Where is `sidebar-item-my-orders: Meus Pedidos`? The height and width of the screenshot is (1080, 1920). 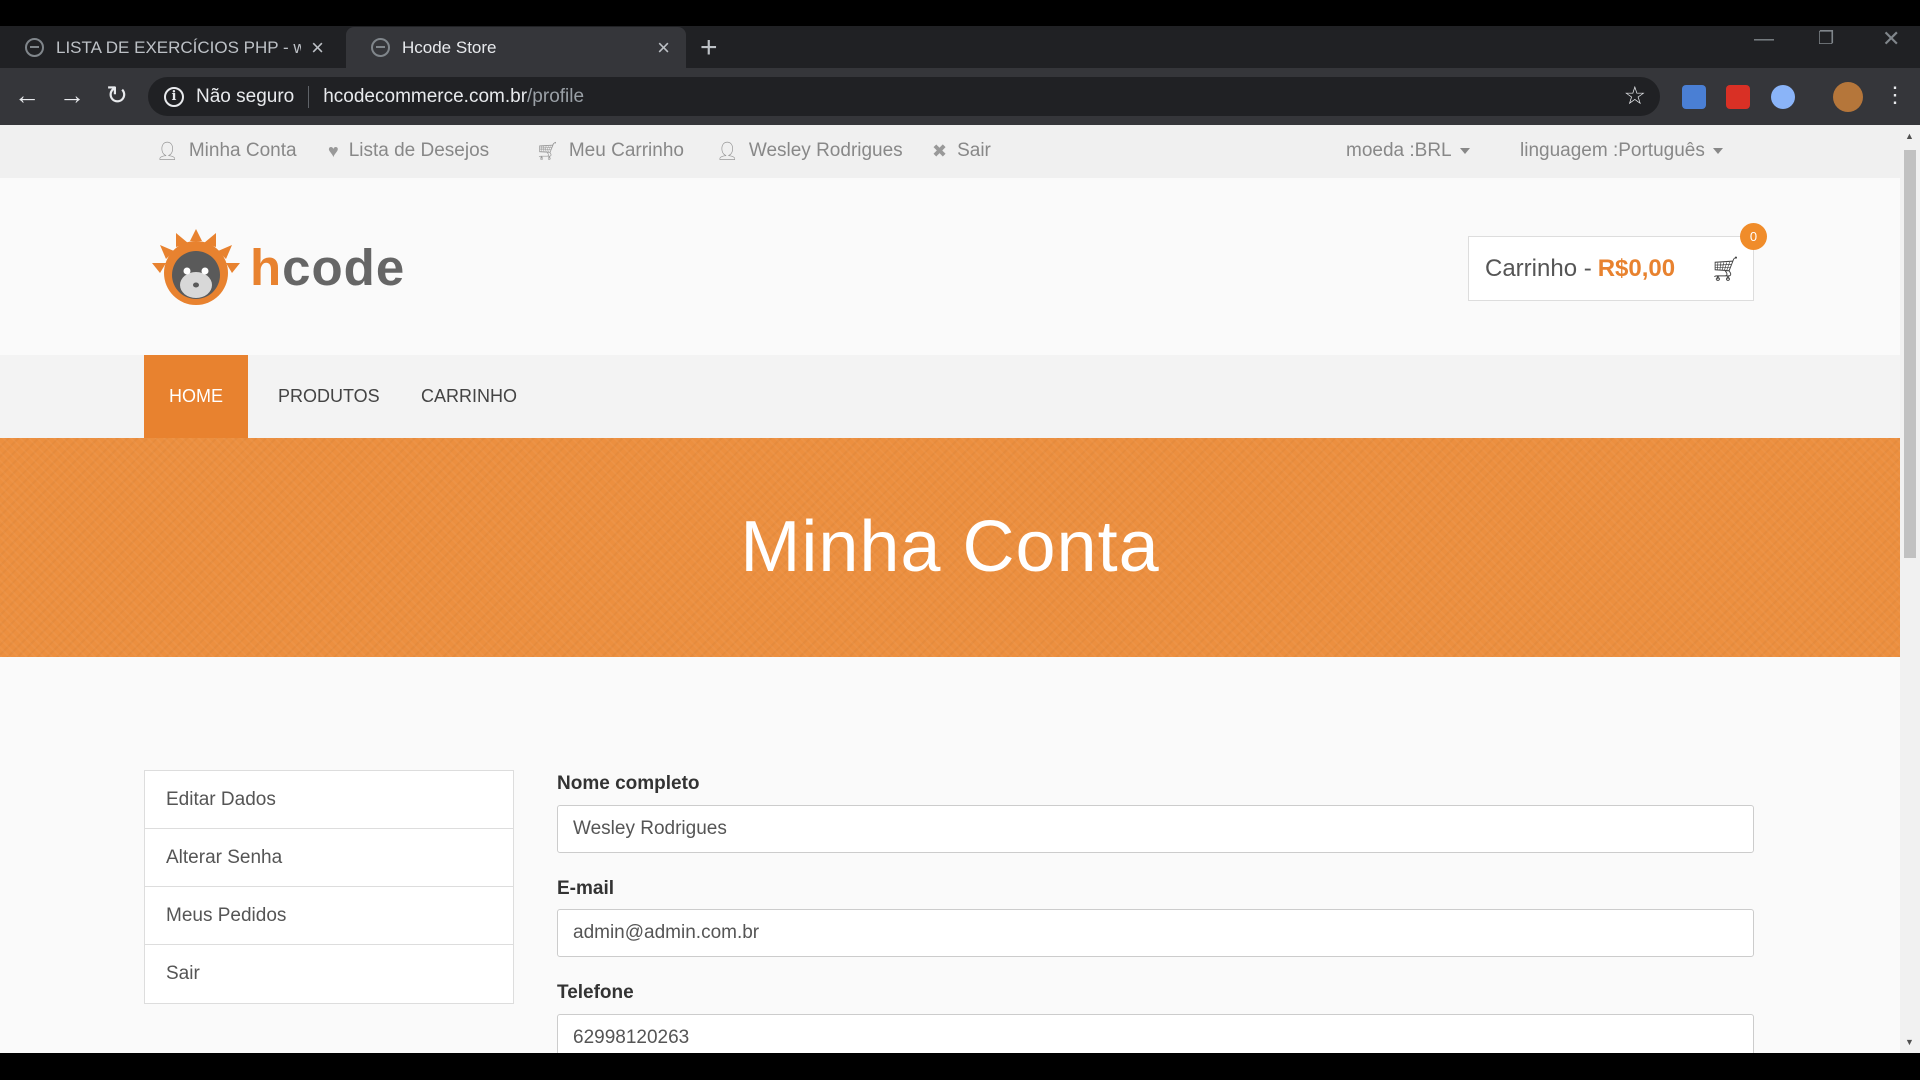 sidebar-item-my-orders: Meus Pedidos is located at coordinates (329, 916).